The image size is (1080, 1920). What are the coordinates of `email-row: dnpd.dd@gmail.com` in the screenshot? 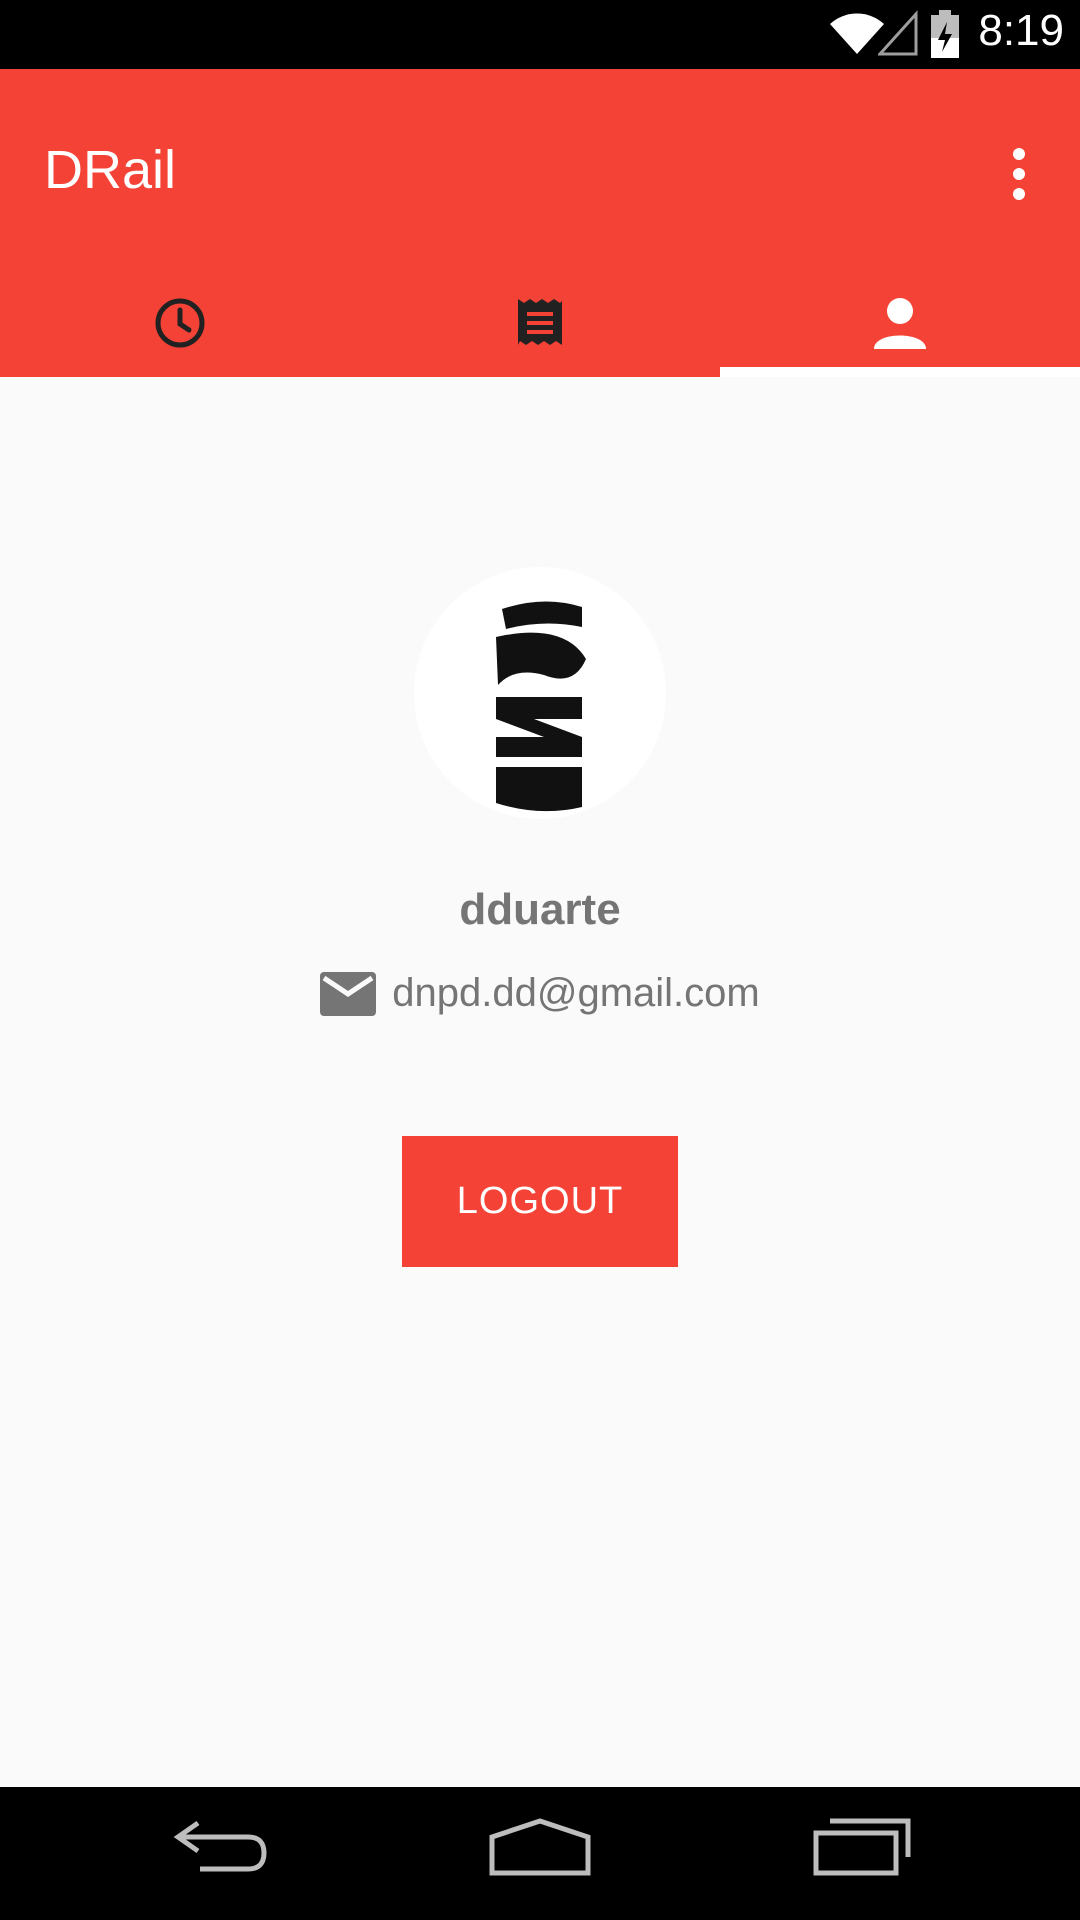 It's located at (540, 993).